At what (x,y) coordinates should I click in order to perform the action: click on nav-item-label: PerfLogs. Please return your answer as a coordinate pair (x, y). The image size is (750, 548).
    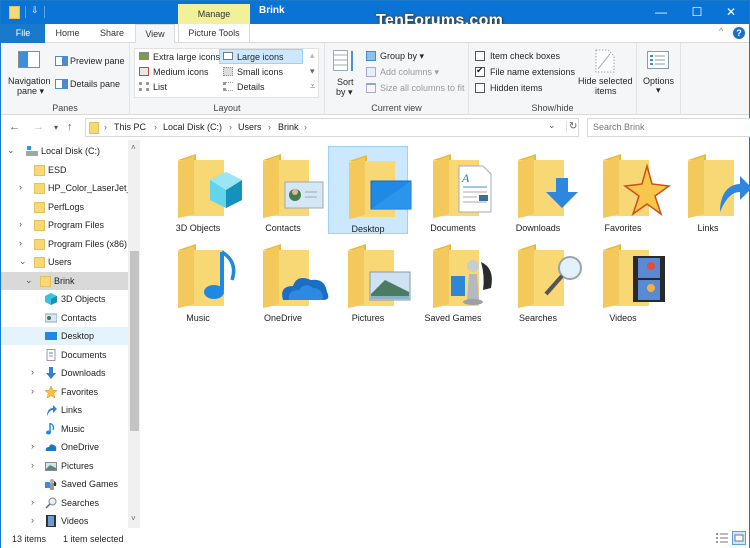
    Looking at the image, I should click on (66, 206).